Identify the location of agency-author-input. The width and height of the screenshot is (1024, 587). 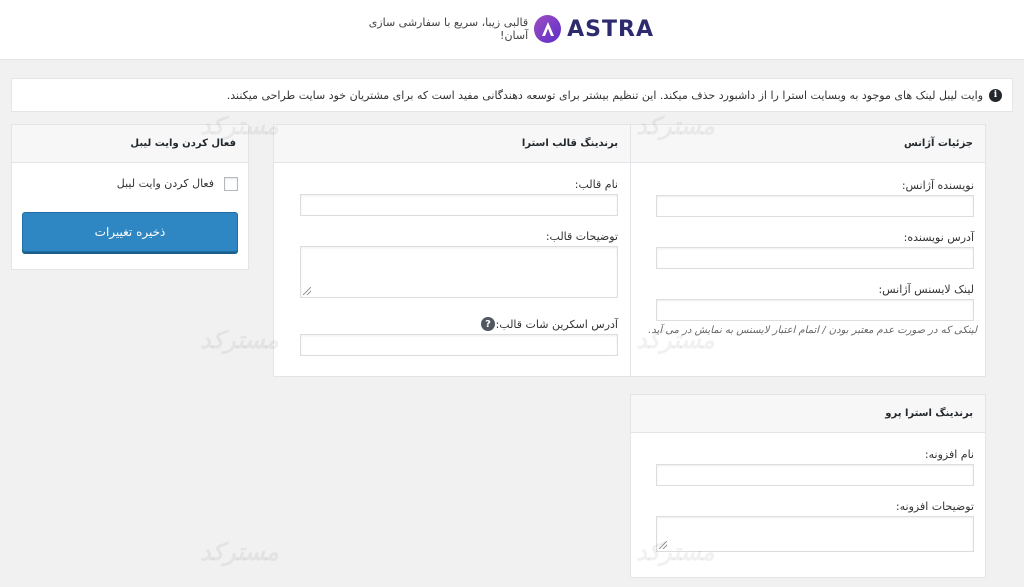
(815, 206).